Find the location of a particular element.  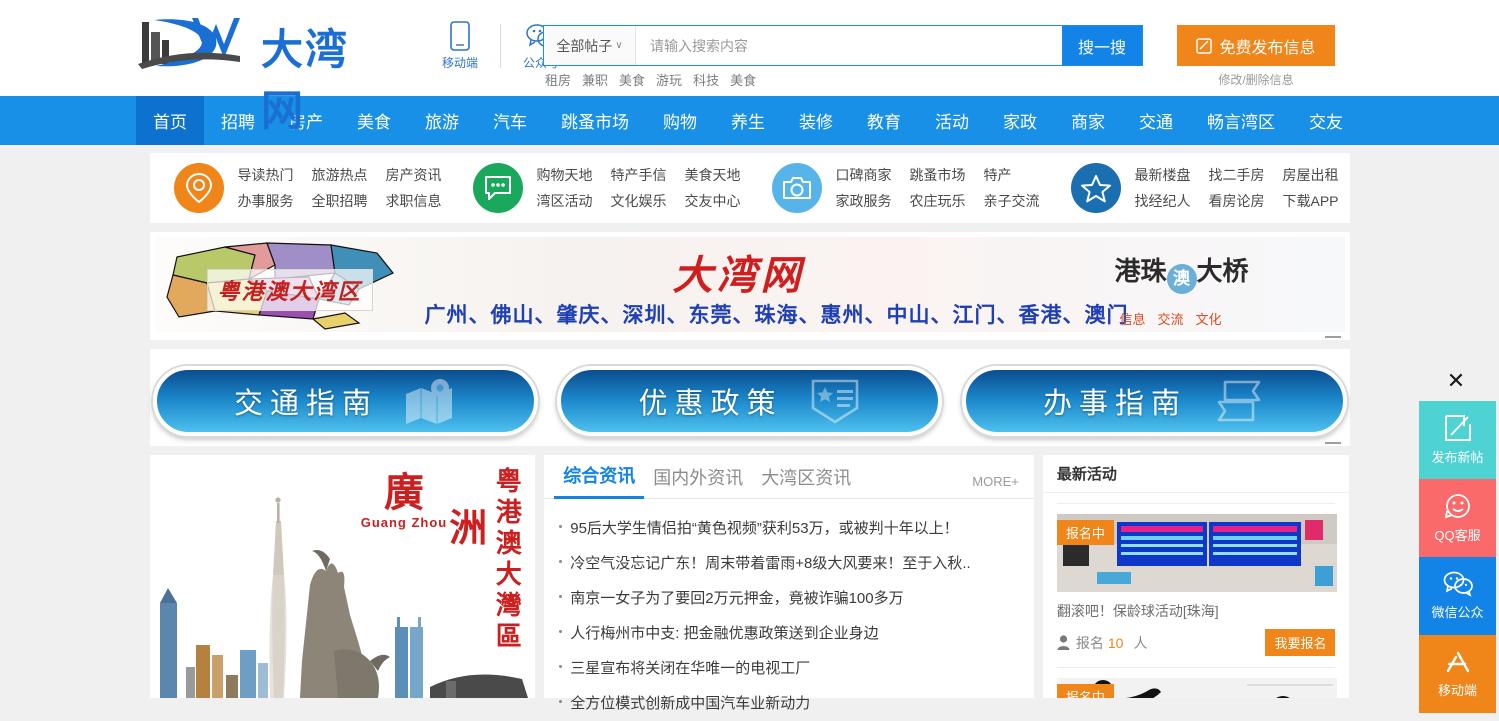

sidebar-item-qq-support: QQ客服 is located at coordinates (1457, 518).